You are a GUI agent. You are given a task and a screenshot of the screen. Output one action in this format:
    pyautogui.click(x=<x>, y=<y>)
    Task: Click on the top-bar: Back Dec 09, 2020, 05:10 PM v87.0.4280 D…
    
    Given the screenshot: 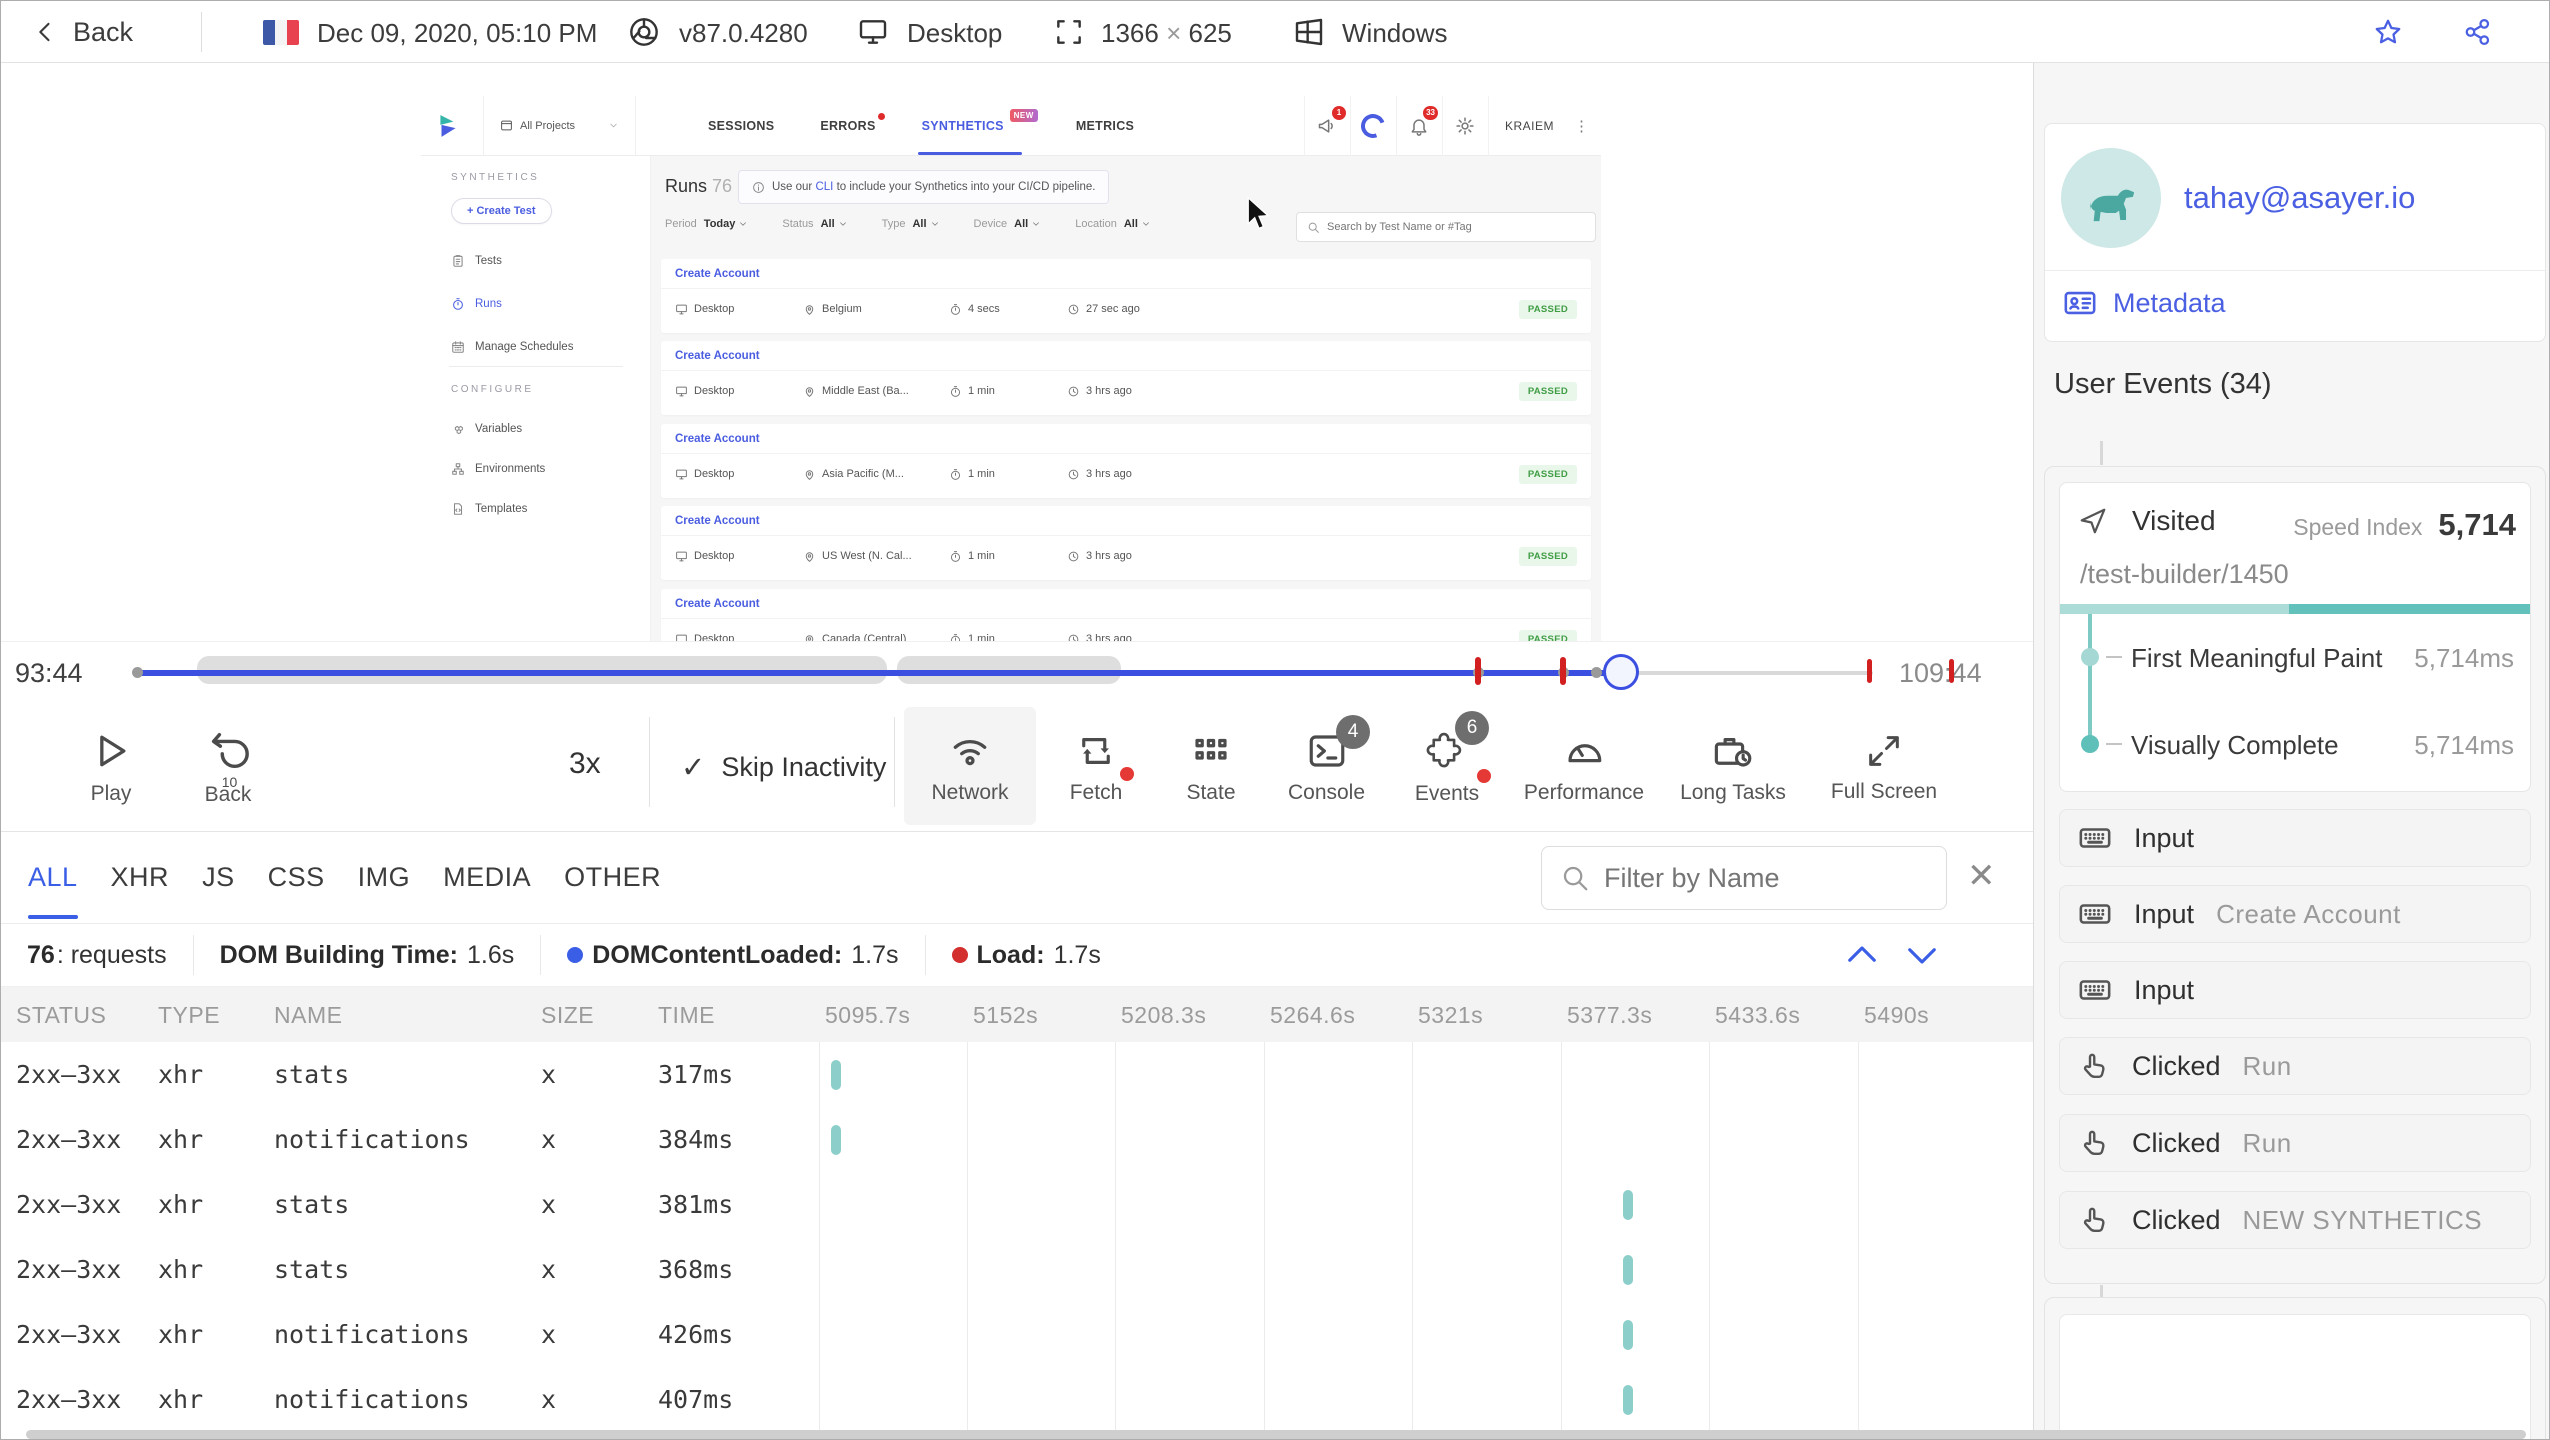 What is the action you would take?
    pyautogui.click(x=1275, y=32)
    